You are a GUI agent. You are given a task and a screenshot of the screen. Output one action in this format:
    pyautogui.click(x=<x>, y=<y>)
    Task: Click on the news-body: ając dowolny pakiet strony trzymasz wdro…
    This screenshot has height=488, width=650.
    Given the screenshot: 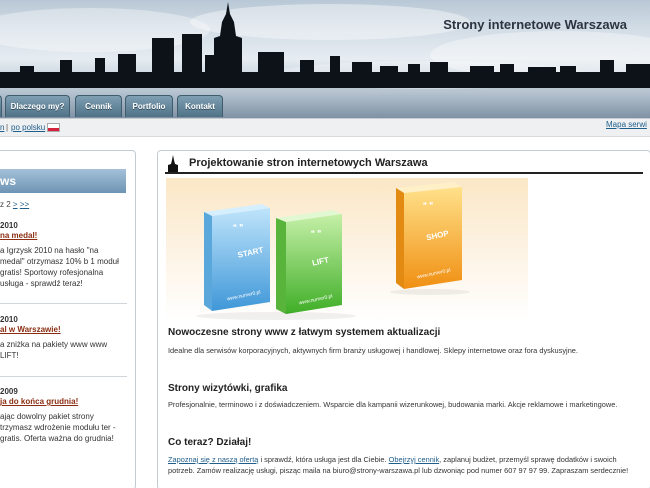 What is the action you would take?
    pyautogui.click(x=58, y=427)
    